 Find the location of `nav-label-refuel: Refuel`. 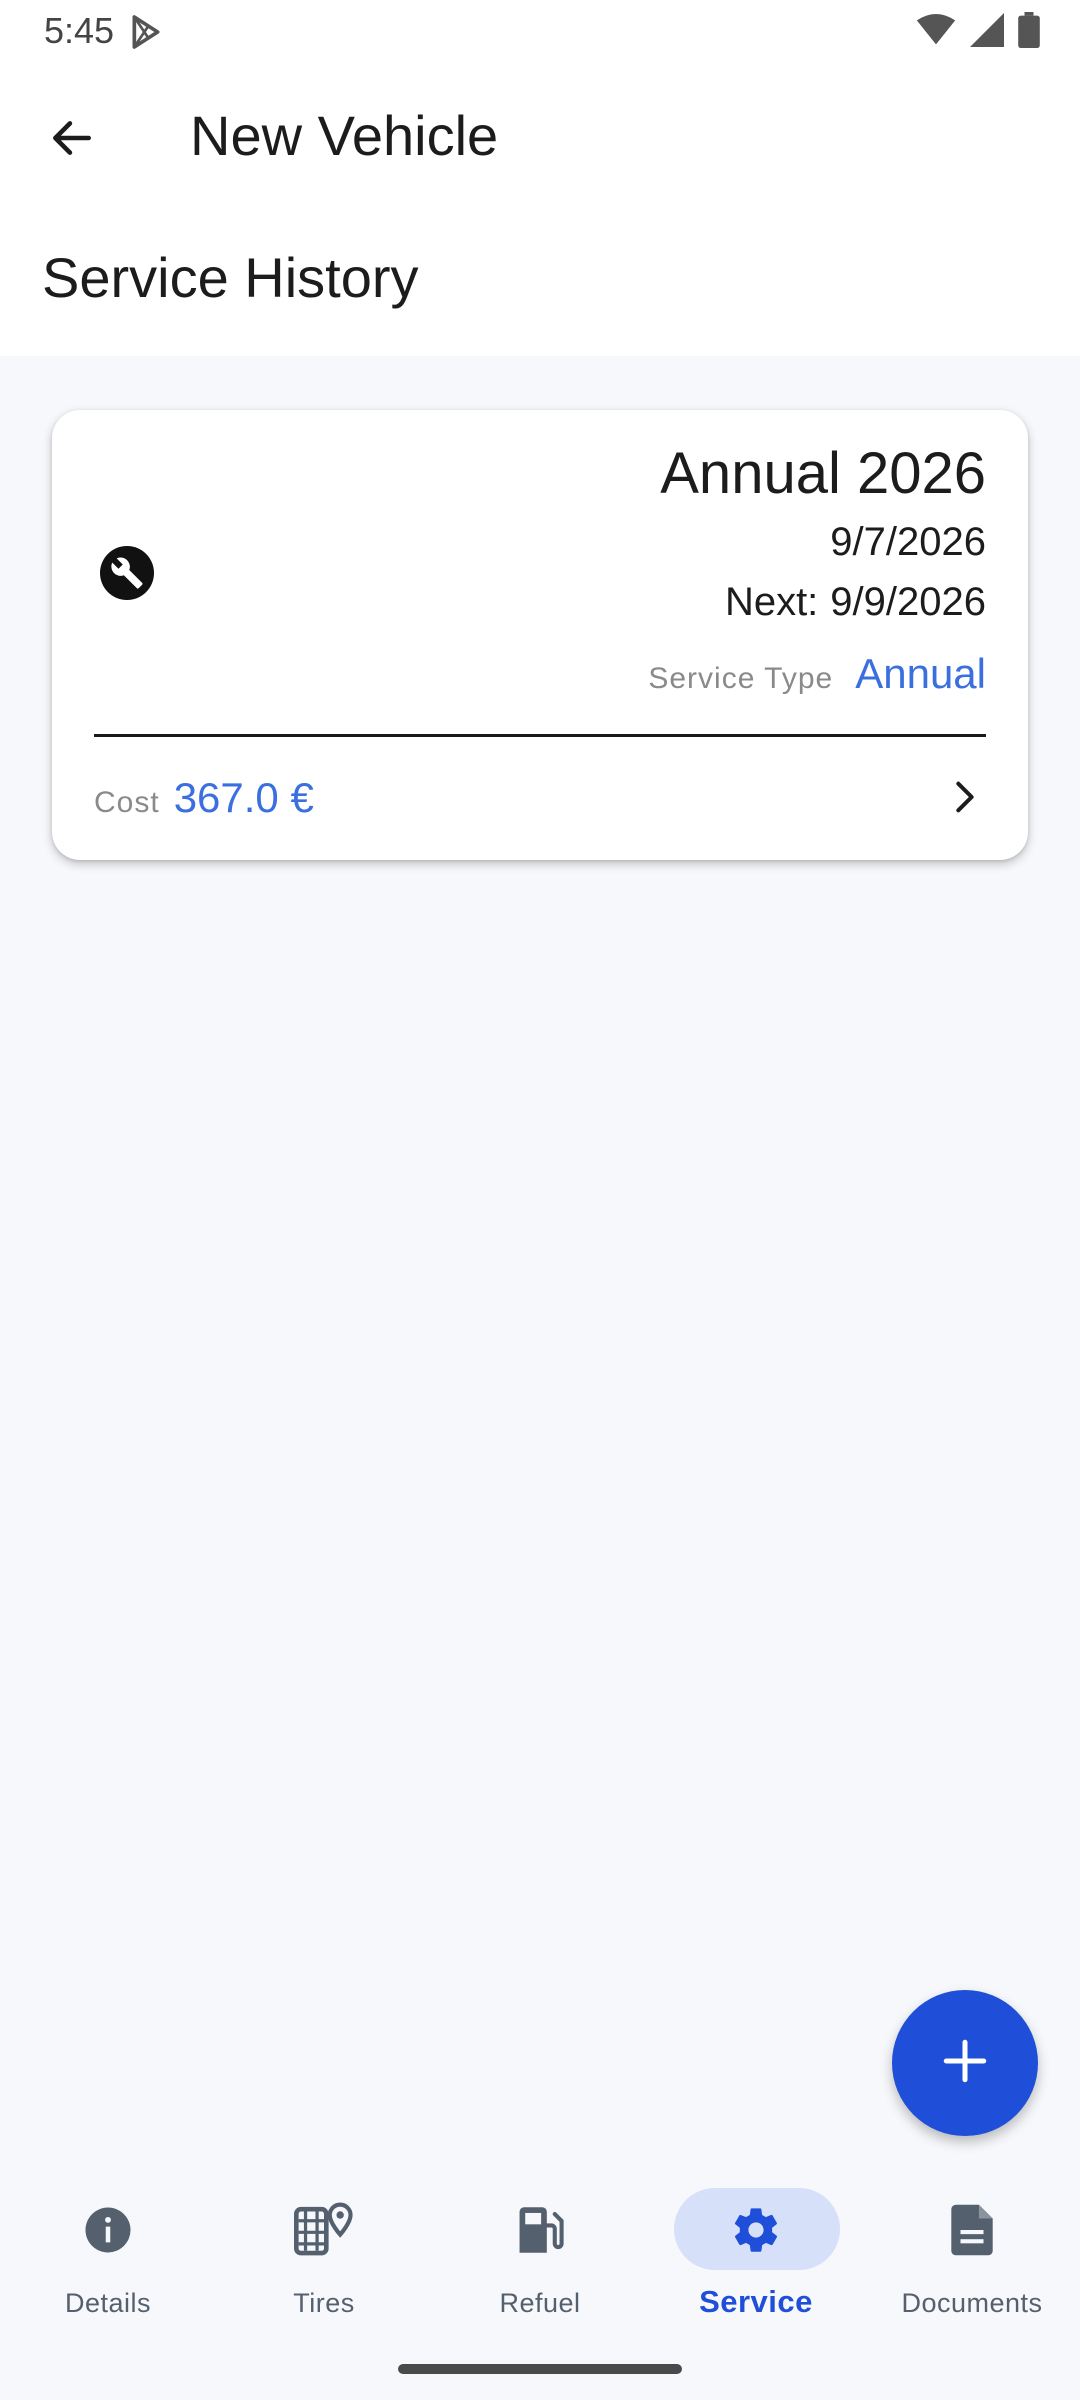

nav-label-refuel: Refuel is located at coordinates (540, 2303).